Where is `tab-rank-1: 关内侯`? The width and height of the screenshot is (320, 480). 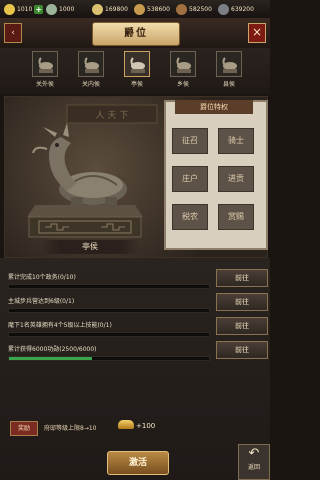
tab-rank-1: 关内侯 is located at coordinates (91, 71).